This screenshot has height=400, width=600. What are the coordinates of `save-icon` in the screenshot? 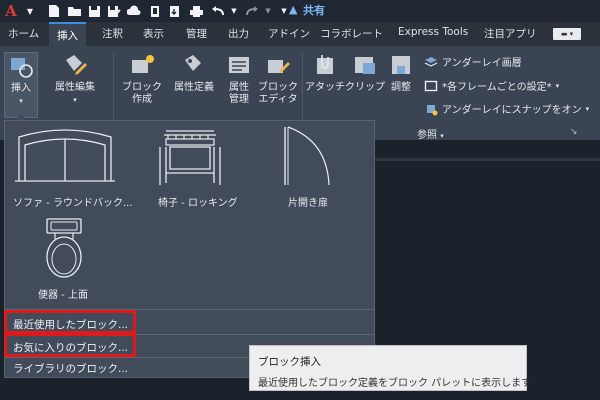 It's located at (94, 11).